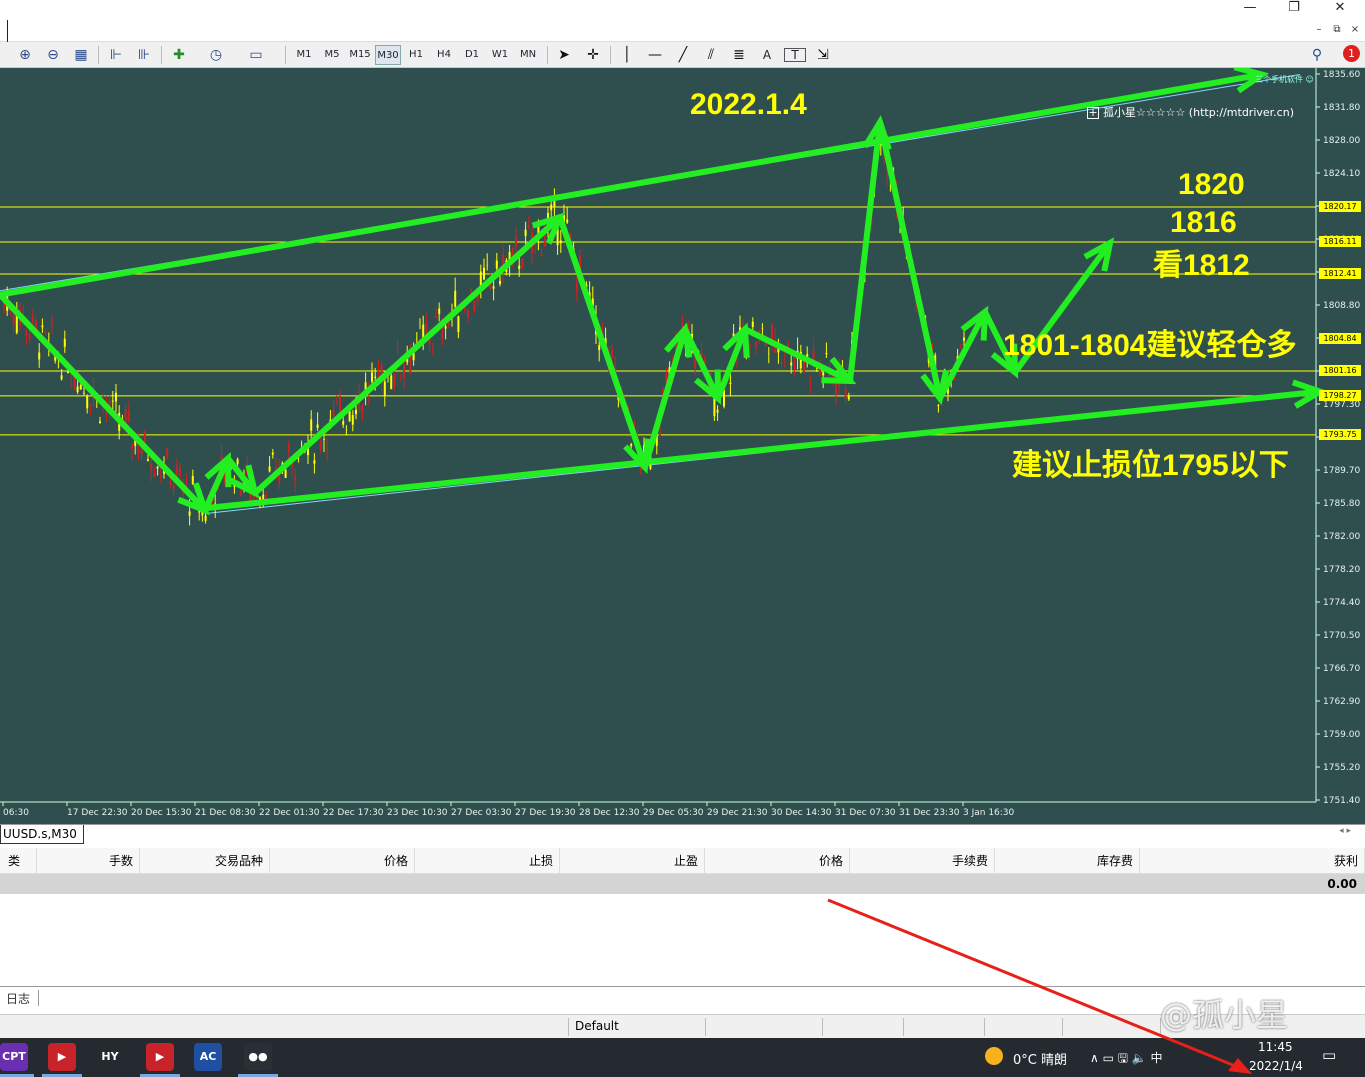  Describe the element at coordinates (801, 813) in the screenshot. I see `time-tick-label: 30 Dec 14:30` at that location.